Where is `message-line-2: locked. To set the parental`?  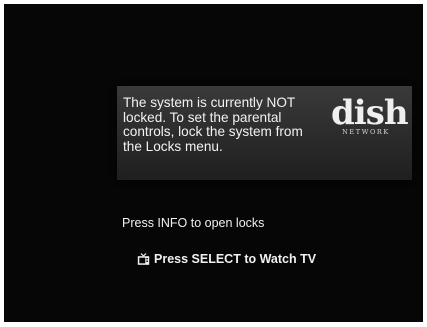
message-line-2: locked. To set the parental is located at coordinates (202, 117).